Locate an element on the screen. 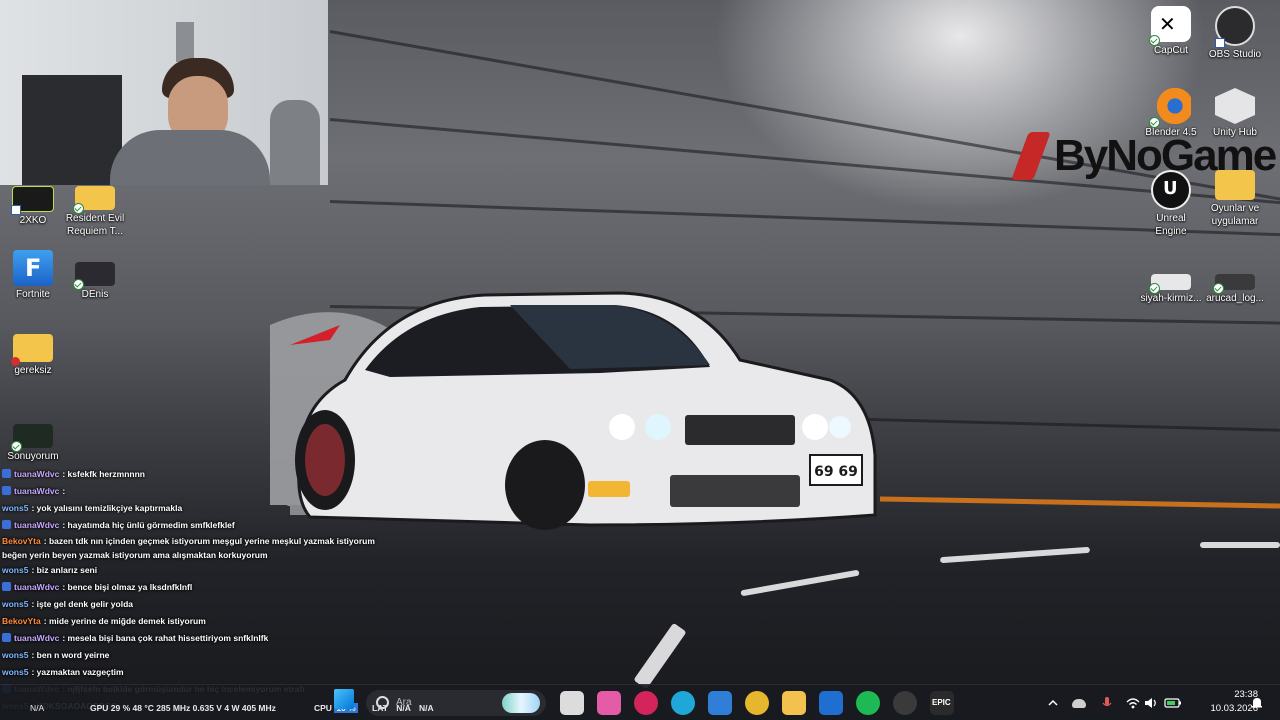  desktop-icon-unity-hub: Unity Hub is located at coordinates (1235, 113).